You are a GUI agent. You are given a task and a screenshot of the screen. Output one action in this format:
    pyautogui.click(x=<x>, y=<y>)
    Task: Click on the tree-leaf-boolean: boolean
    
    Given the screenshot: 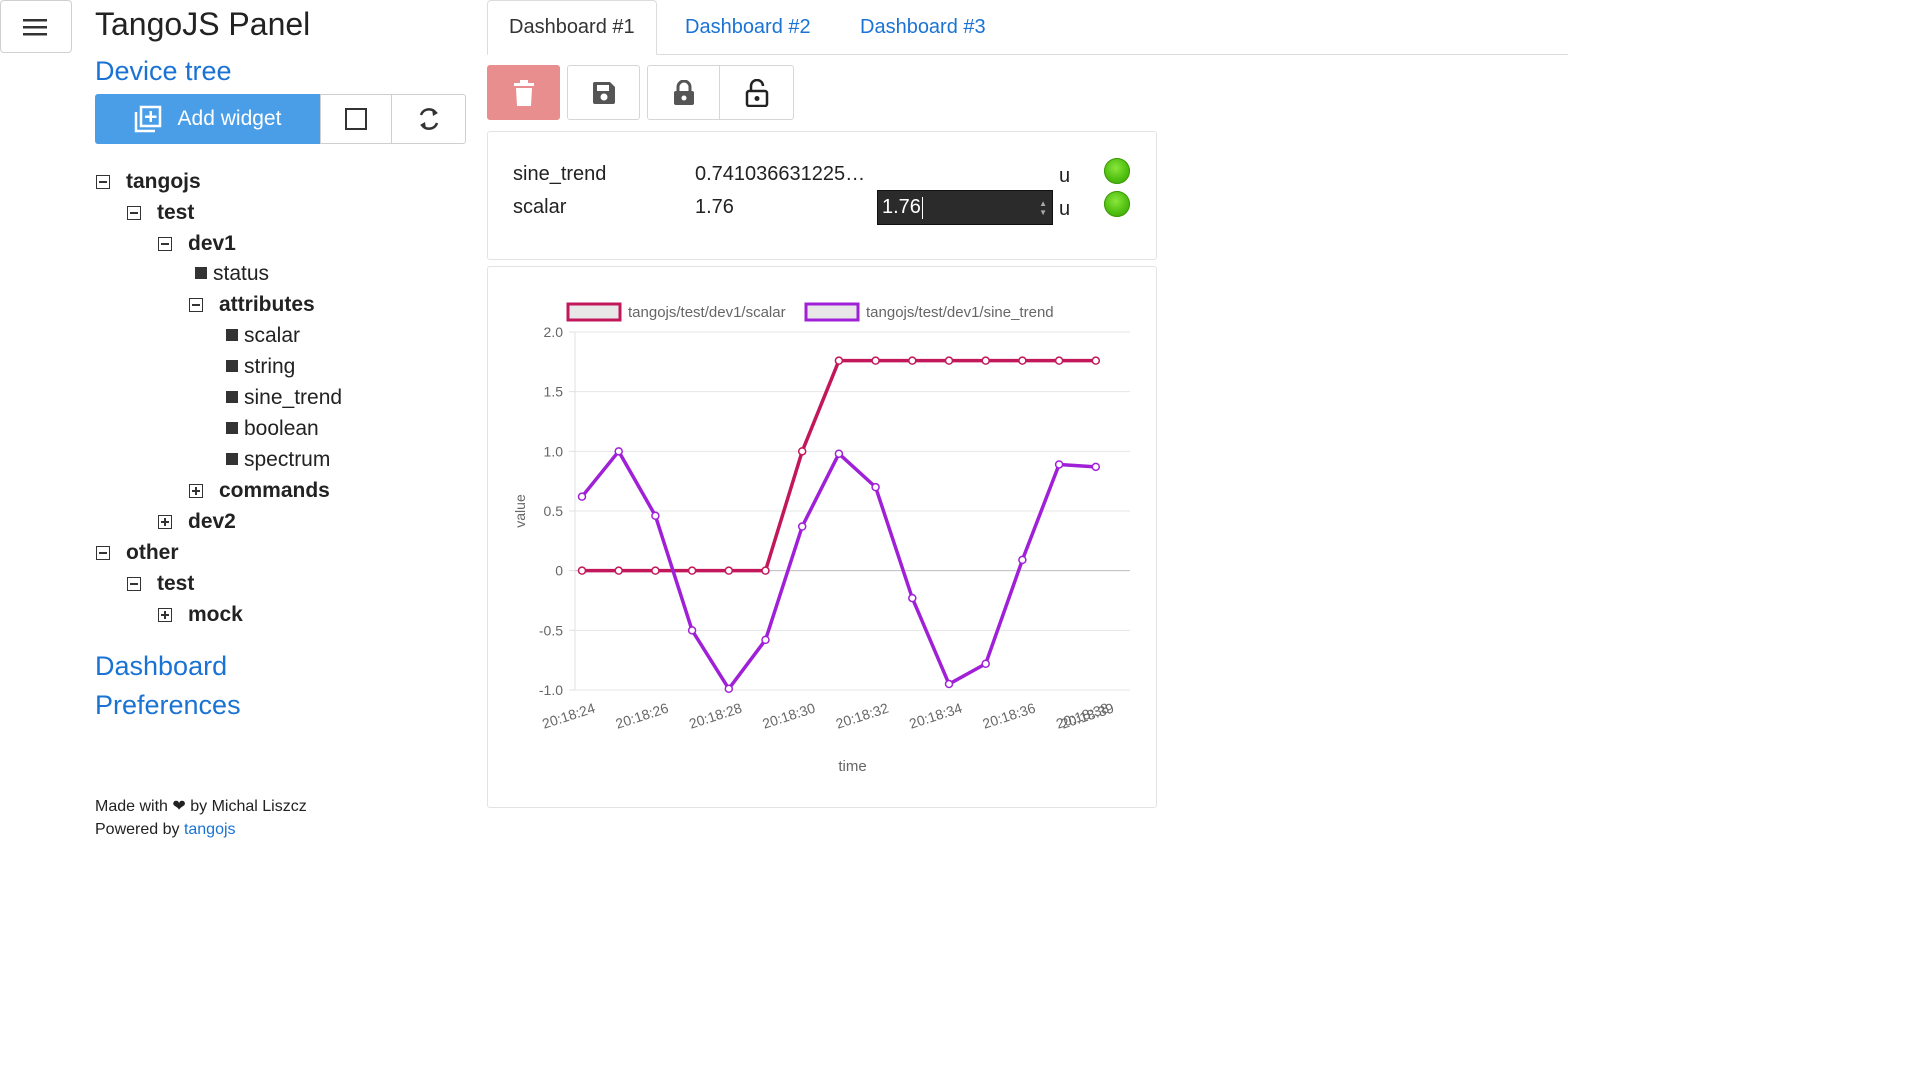 What is the action you would take?
    pyautogui.click(x=272, y=429)
    